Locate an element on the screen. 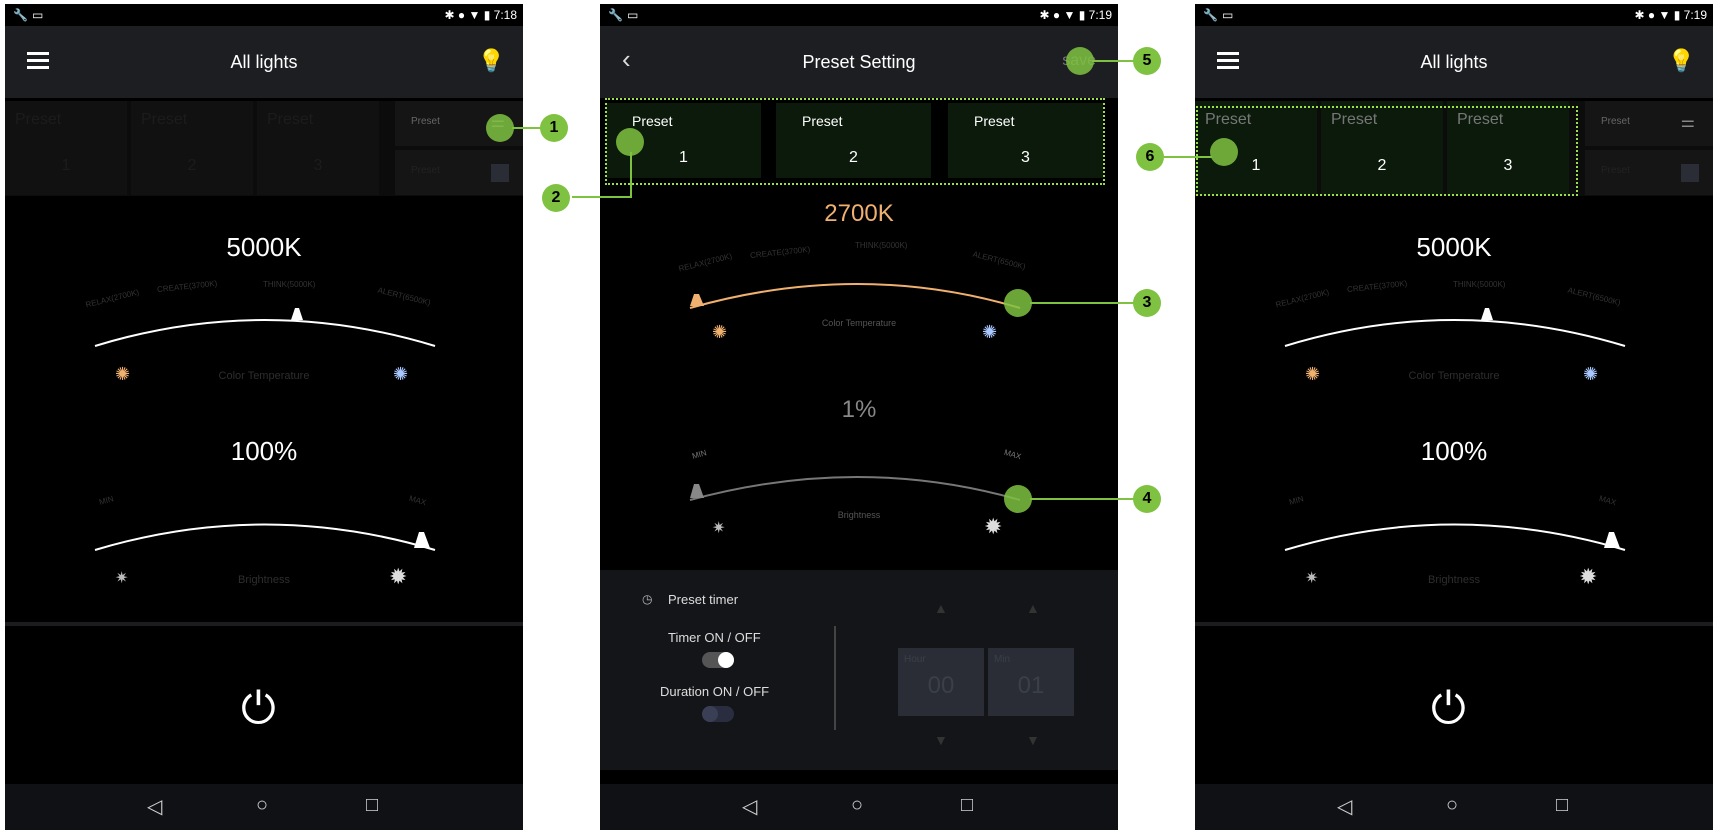  hour-down-icon: ▼ is located at coordinates (941, 740).